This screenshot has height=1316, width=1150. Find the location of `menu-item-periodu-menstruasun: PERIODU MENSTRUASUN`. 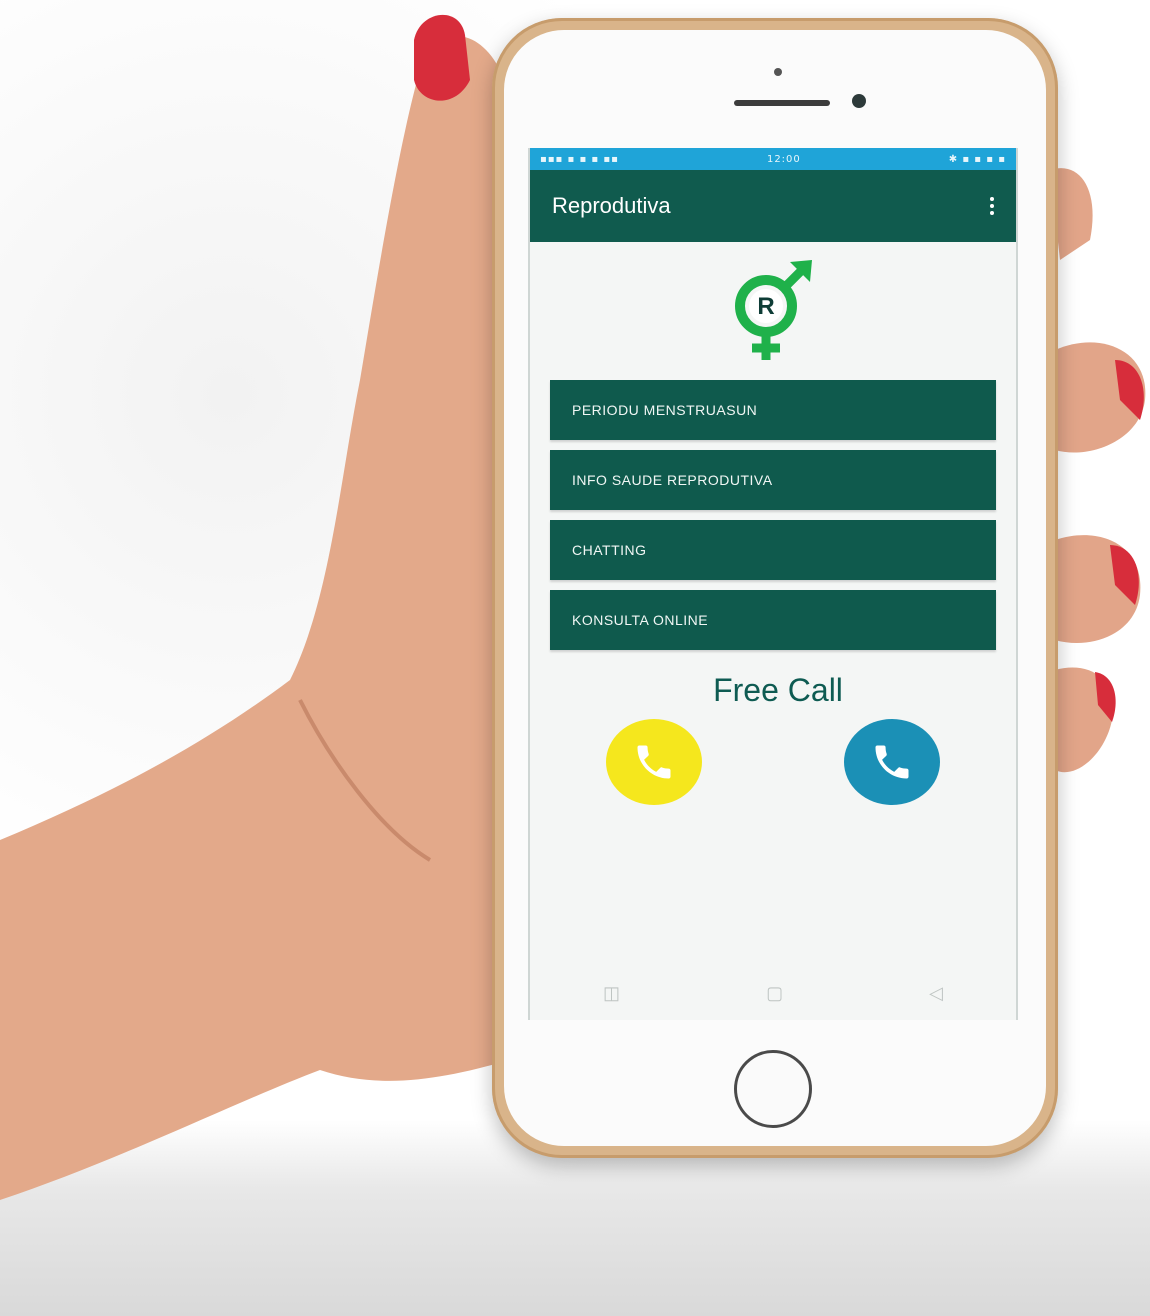

menu-item-periodu-menstruasun: PERIODU MENSTRUASUN is located at coordinates (773, 410).